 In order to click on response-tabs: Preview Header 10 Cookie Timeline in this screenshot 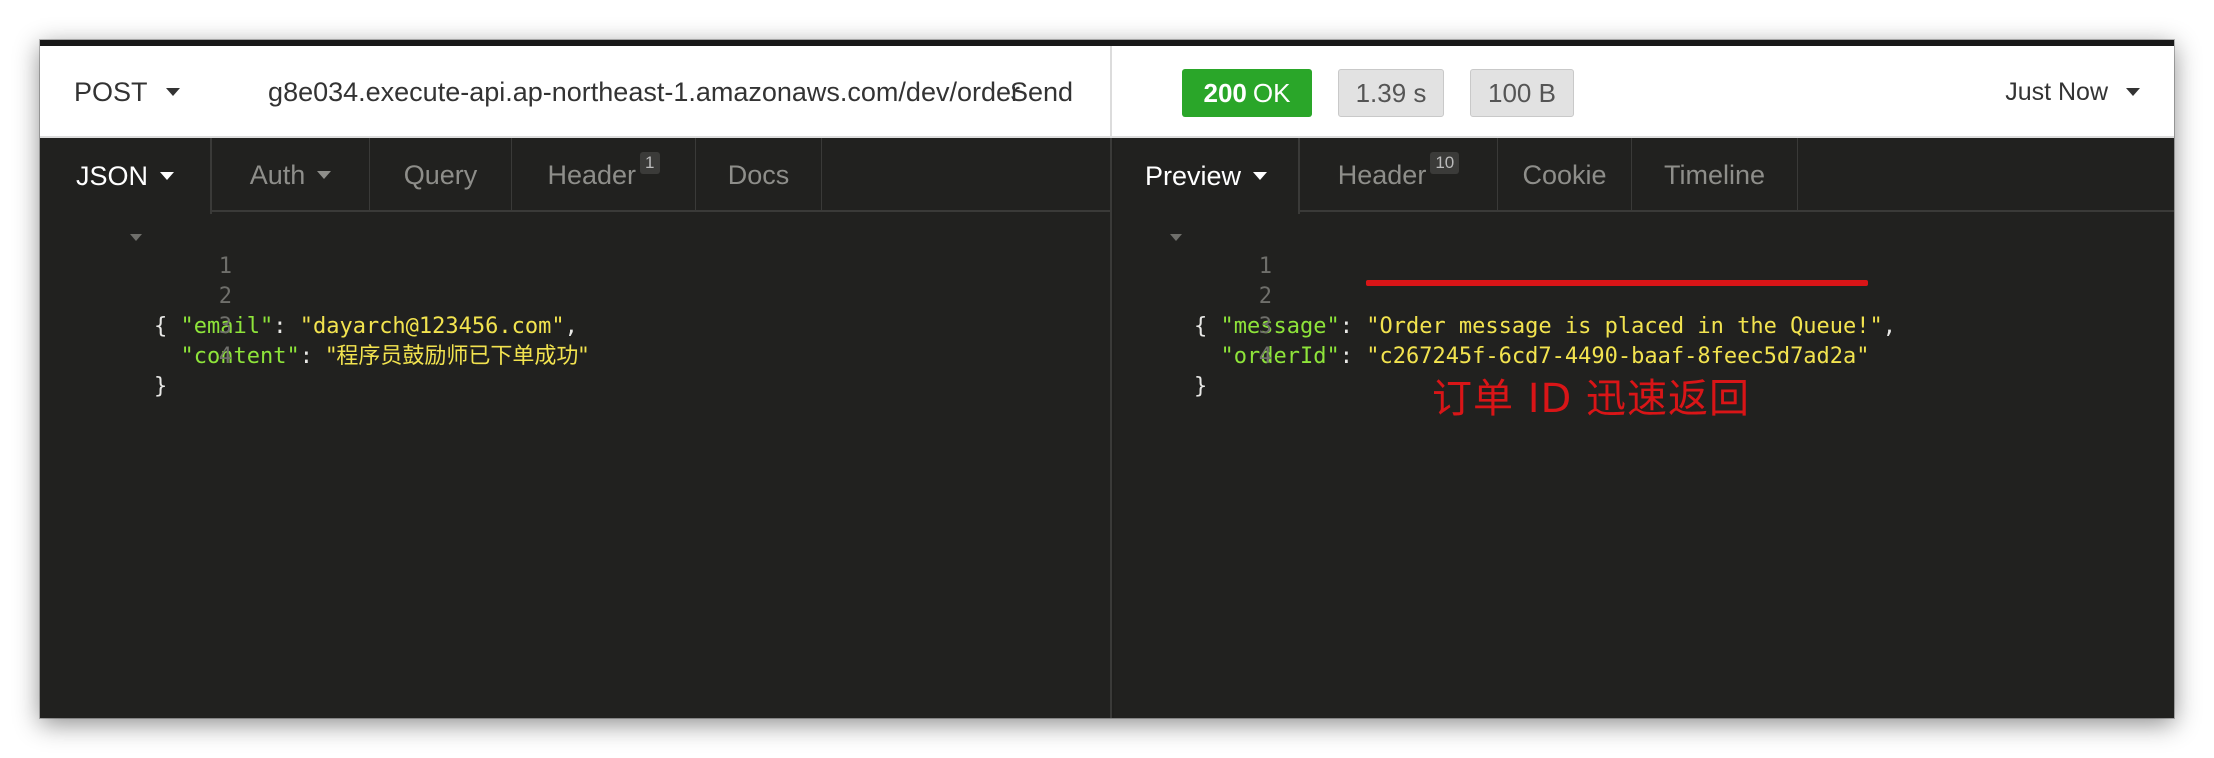, I will do `click(1644, 176)`.